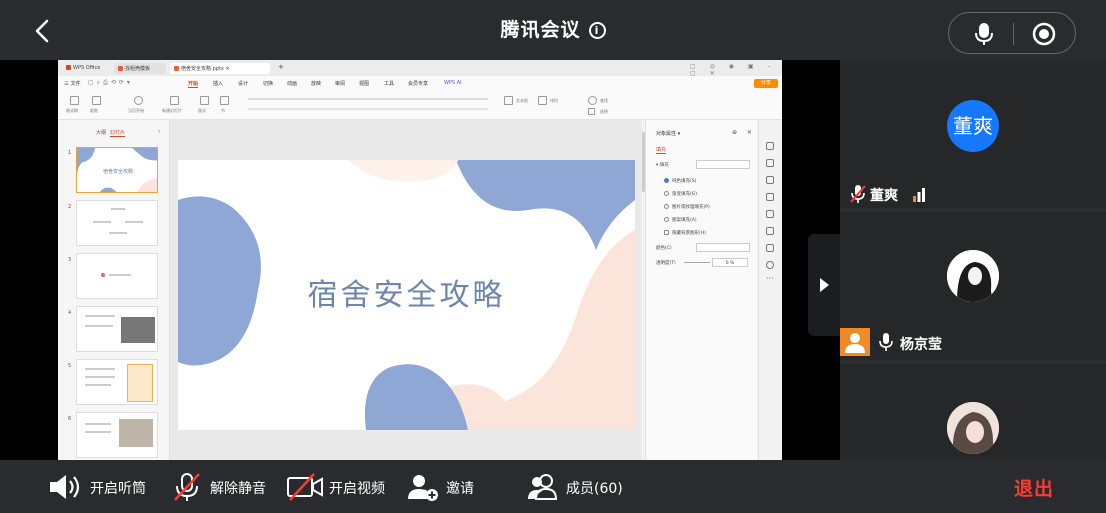 This screenshot has height=513, width=1106. Describe the element at coordinates (770, 290) in the screenshot. I see `right-tool-strip: ···` at that location.